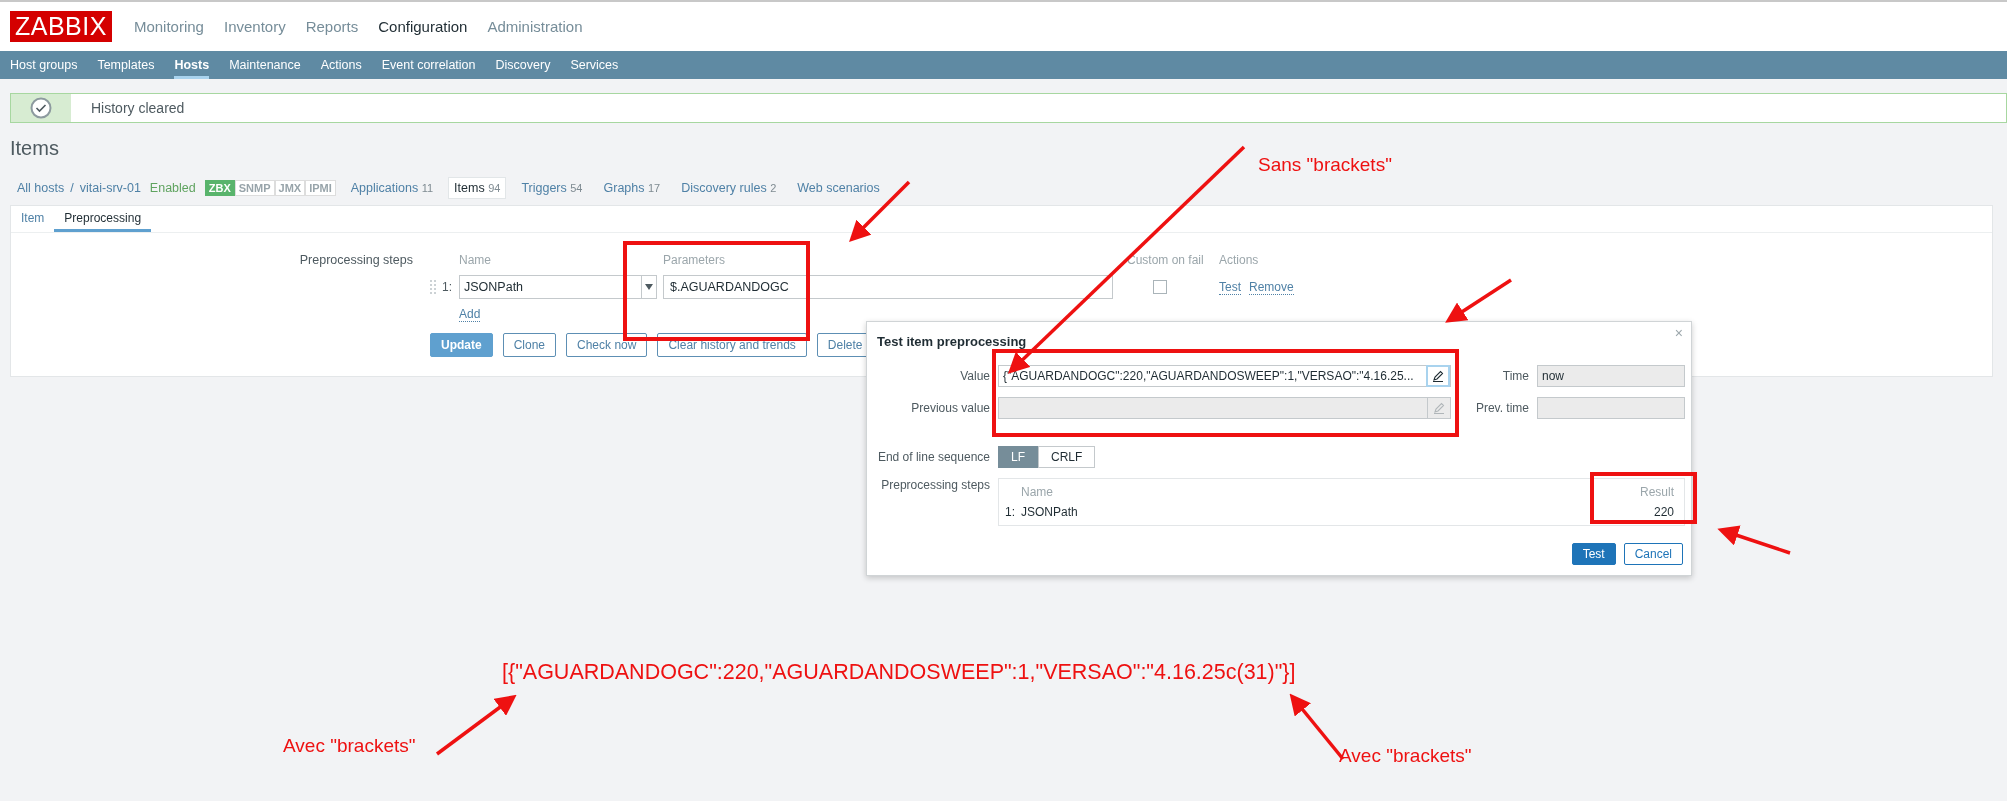 This screenshot has width=2007, height=801. What do you see at coordinates (44, 65) in the screenshot?
I see `submenu-item: Host groups` at bounding box center [44, 65].